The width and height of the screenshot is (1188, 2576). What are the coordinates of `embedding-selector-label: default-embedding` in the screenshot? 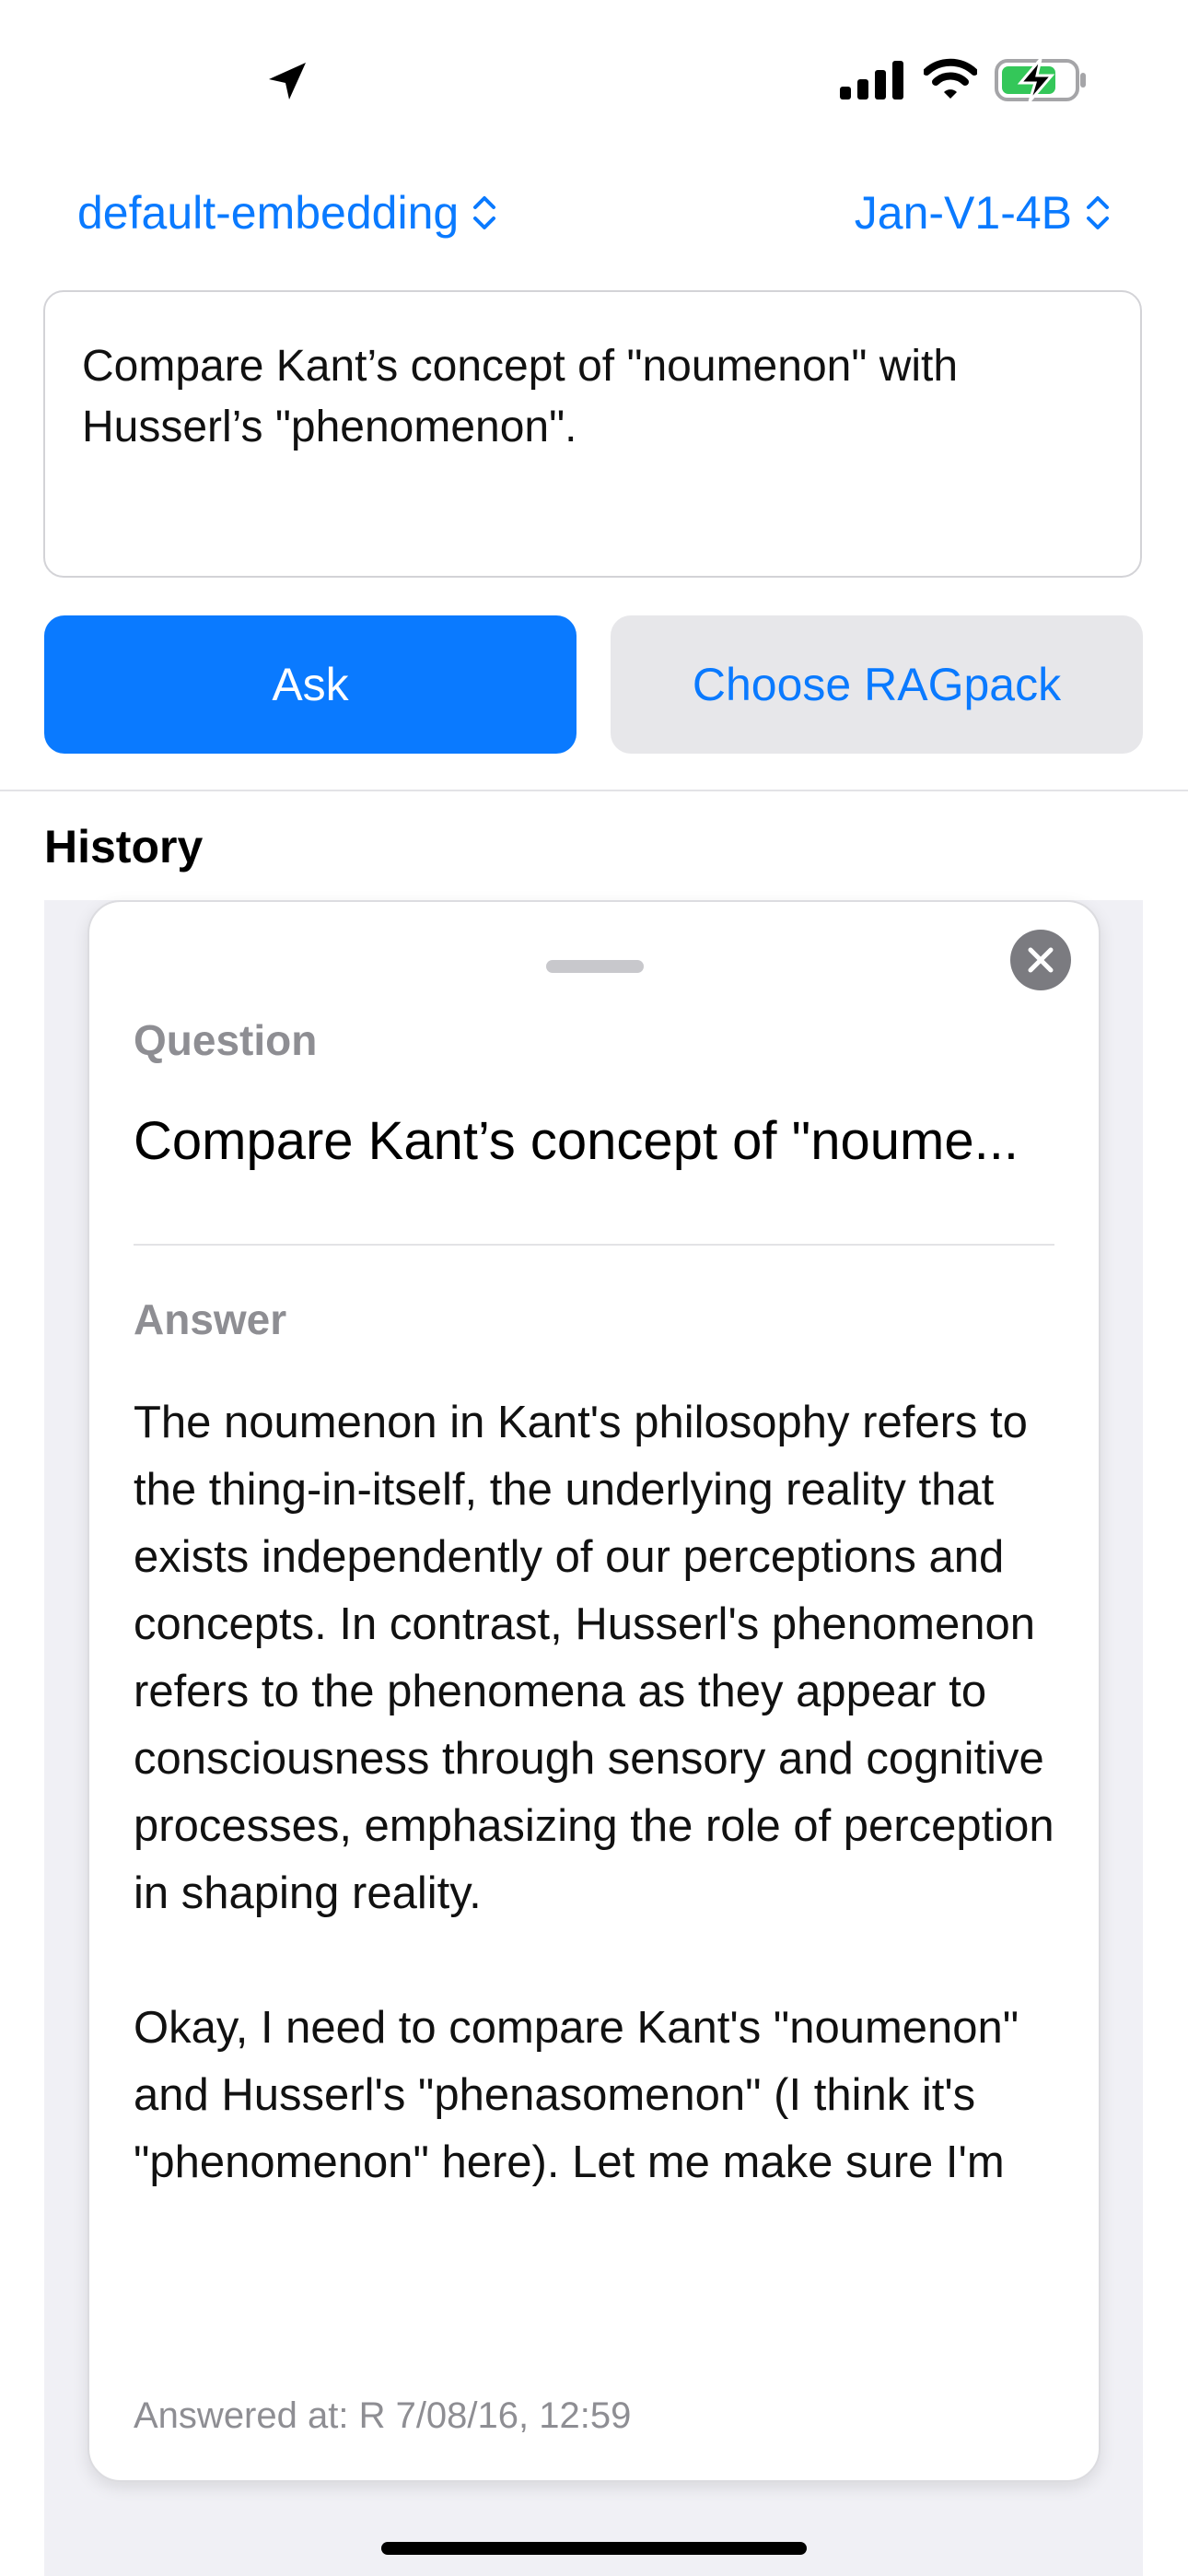 It's located at (268, 213).